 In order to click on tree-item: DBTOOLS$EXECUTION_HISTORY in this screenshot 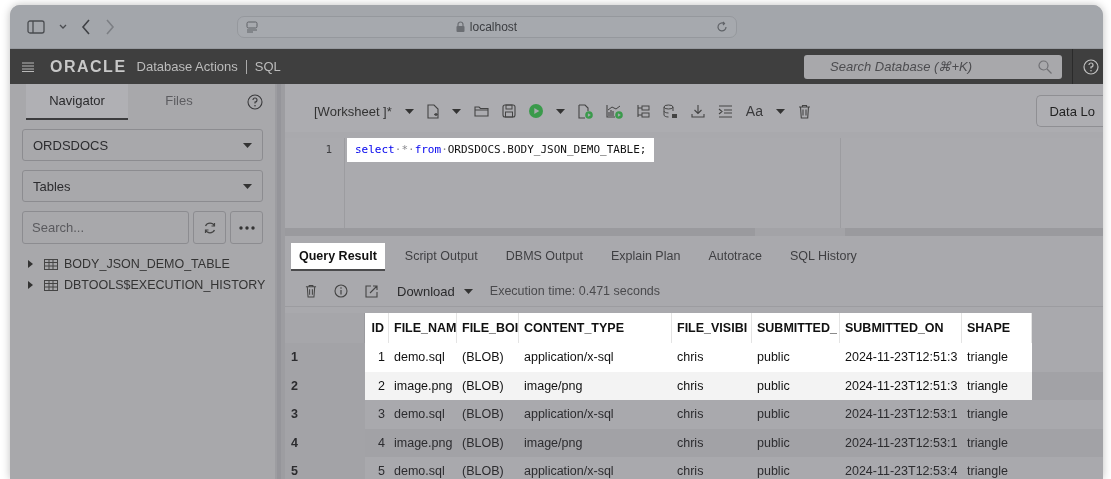, I will do `click(165, 285)`.